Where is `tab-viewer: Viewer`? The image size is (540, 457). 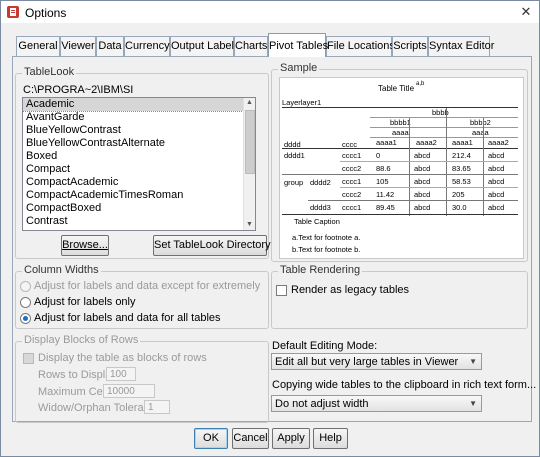
tab-viewer: Viewer is located at coordinates (78, 46).